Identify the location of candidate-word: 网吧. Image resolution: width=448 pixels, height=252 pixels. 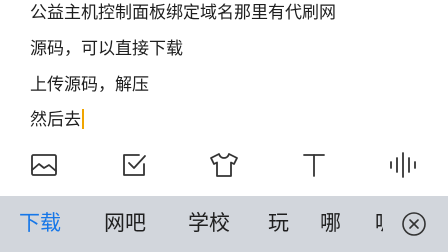
(125, 223).